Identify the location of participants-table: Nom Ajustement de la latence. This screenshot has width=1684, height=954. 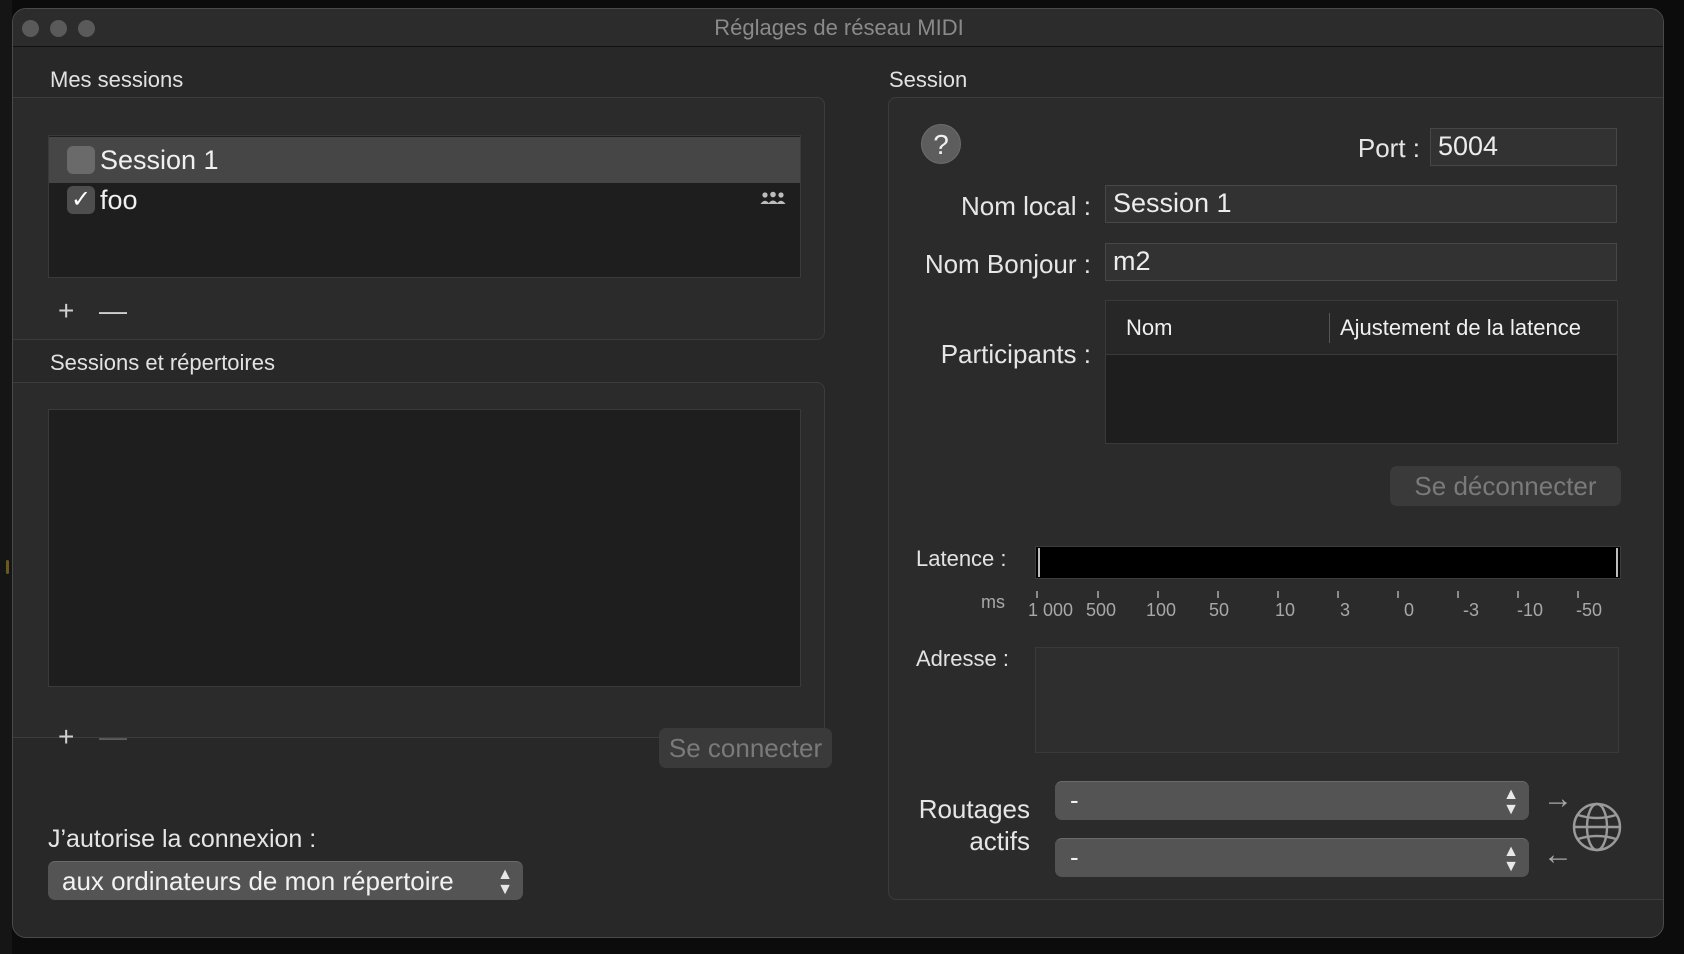
(1361, 372).